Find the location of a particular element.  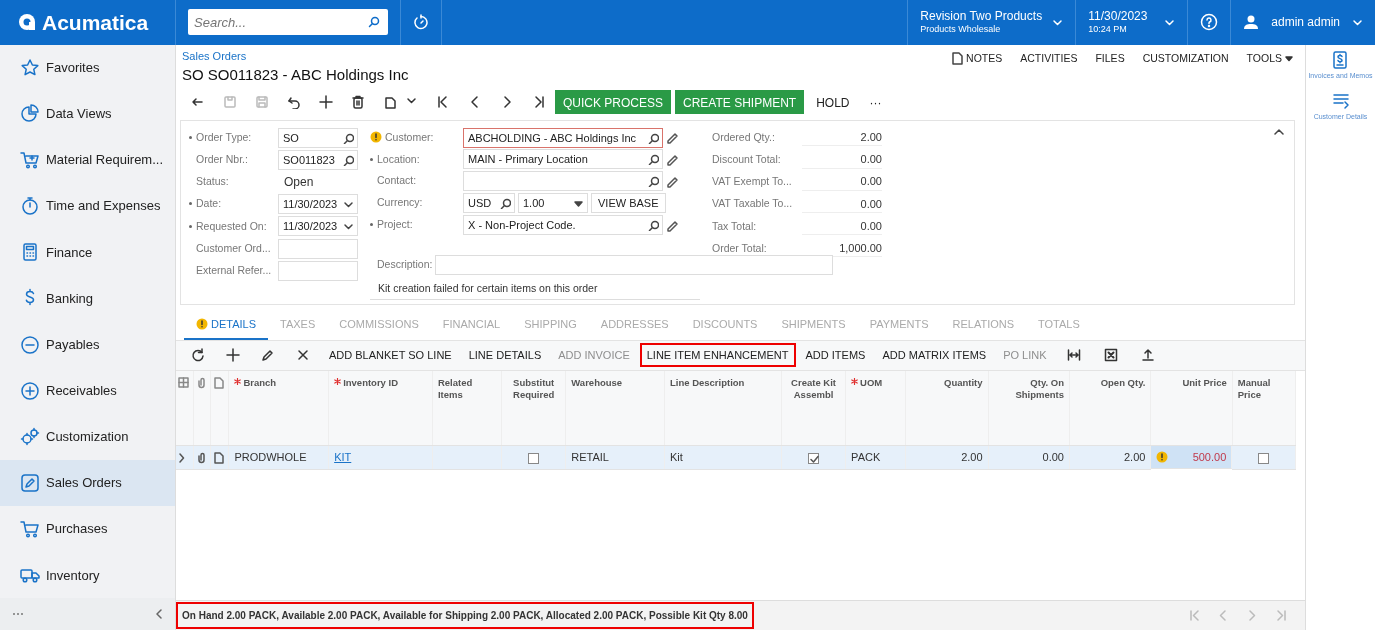

column-header: Substitut Required is located at coordinates (533, 408).